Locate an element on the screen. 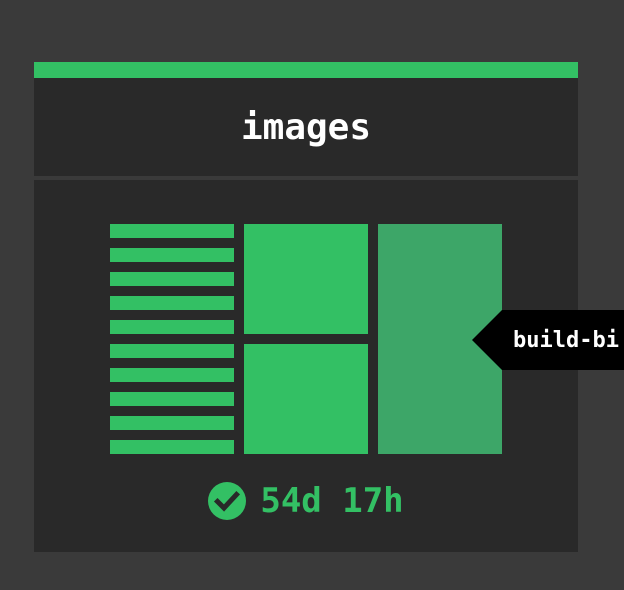 Image resolution: width=624 pixels, height=590 pixels. header-divider is located at coordinates (306, 178).